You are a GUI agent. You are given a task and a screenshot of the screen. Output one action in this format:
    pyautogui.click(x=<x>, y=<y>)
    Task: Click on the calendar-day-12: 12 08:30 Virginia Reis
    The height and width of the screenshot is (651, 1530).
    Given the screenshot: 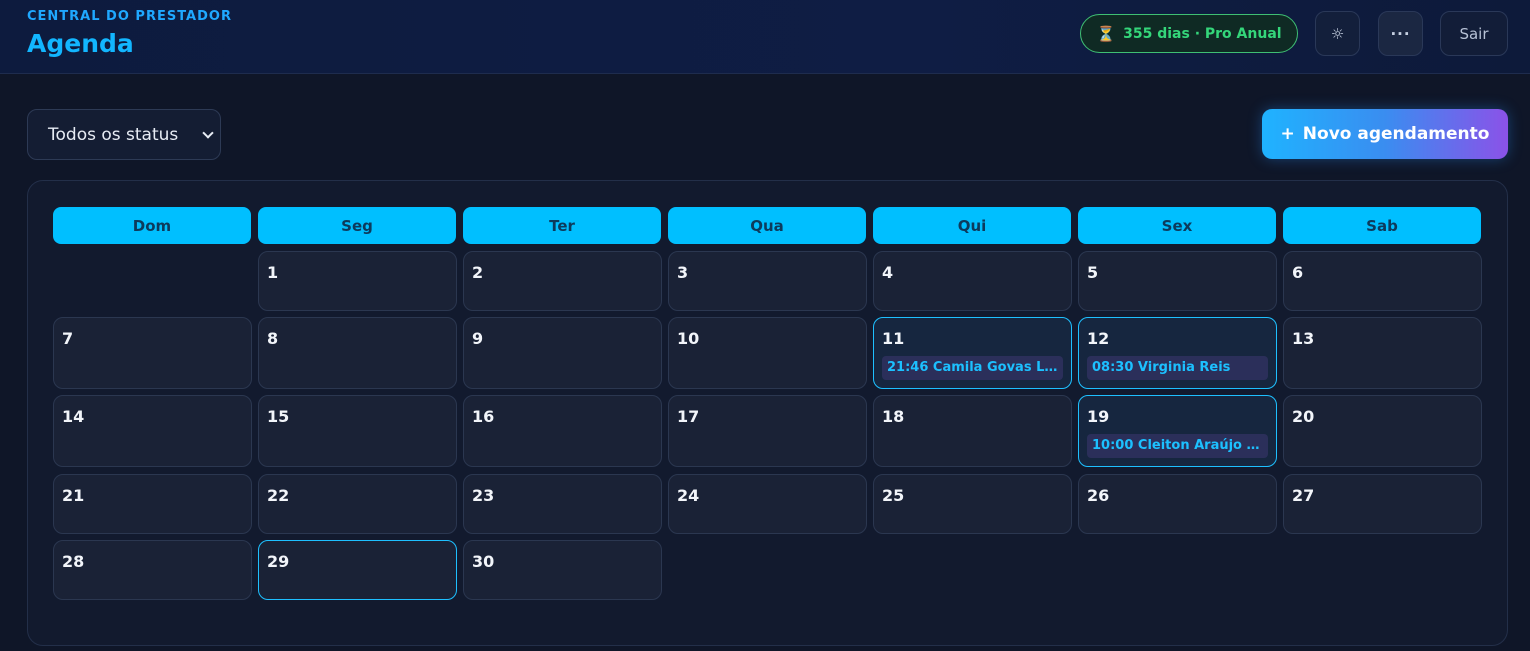 What is the action you would take?
    pyautogui.click(x=1177, y=353)
    